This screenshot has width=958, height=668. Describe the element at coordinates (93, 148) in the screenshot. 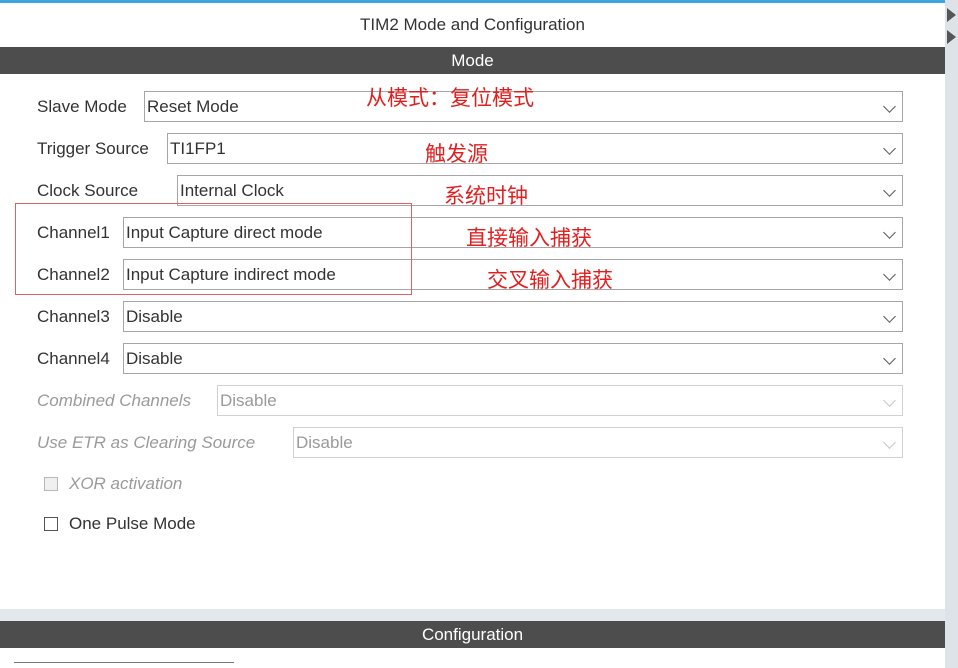

I see `trigger-source-label: Trigger Source` at that location.